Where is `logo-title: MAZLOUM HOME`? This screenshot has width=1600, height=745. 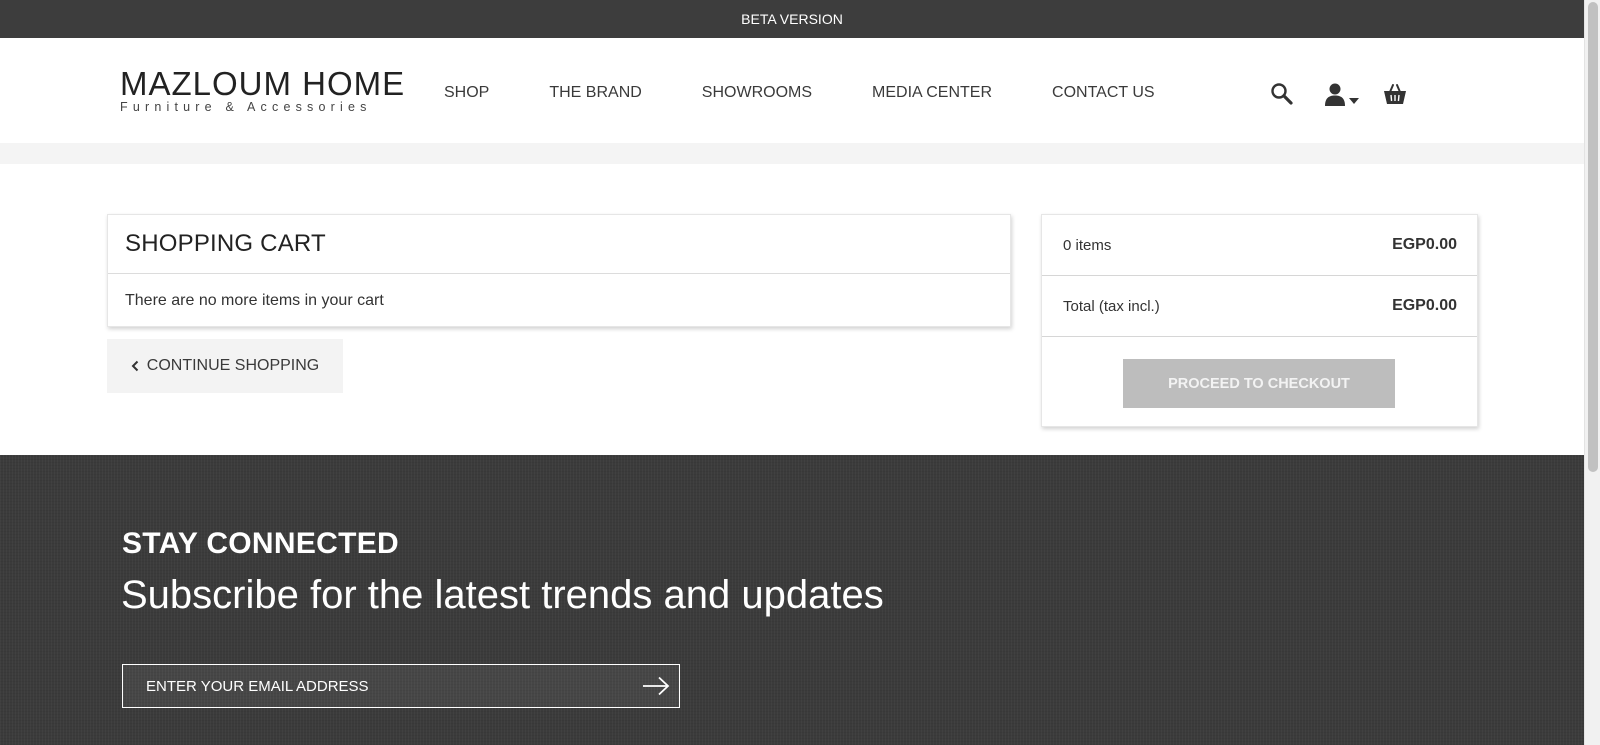 logo-title: MAZLOUM HOME is located at coordinates (263, 83).